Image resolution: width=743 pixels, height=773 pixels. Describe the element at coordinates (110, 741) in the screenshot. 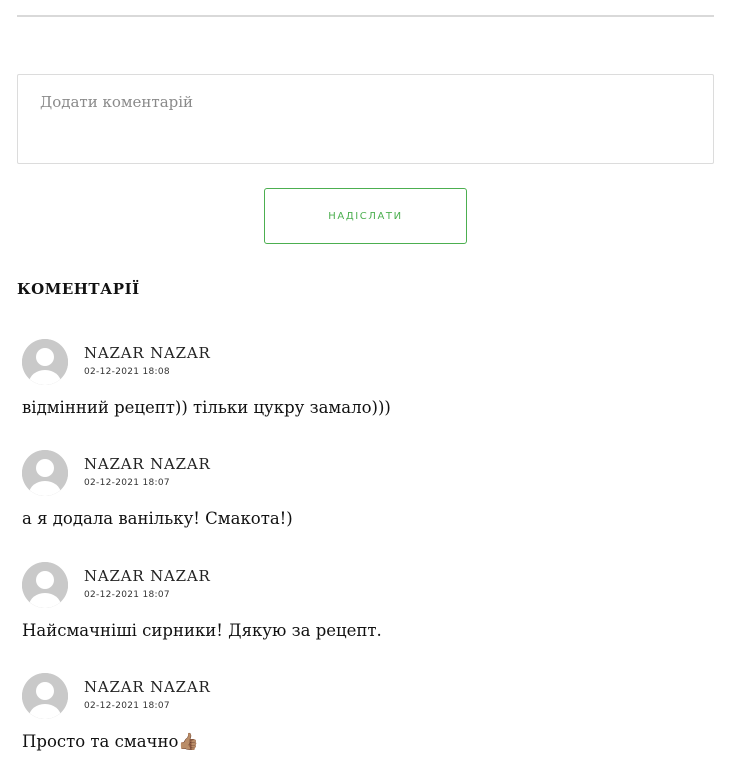

I see `comment-text: Просто та смачно👍🏽` at that location.